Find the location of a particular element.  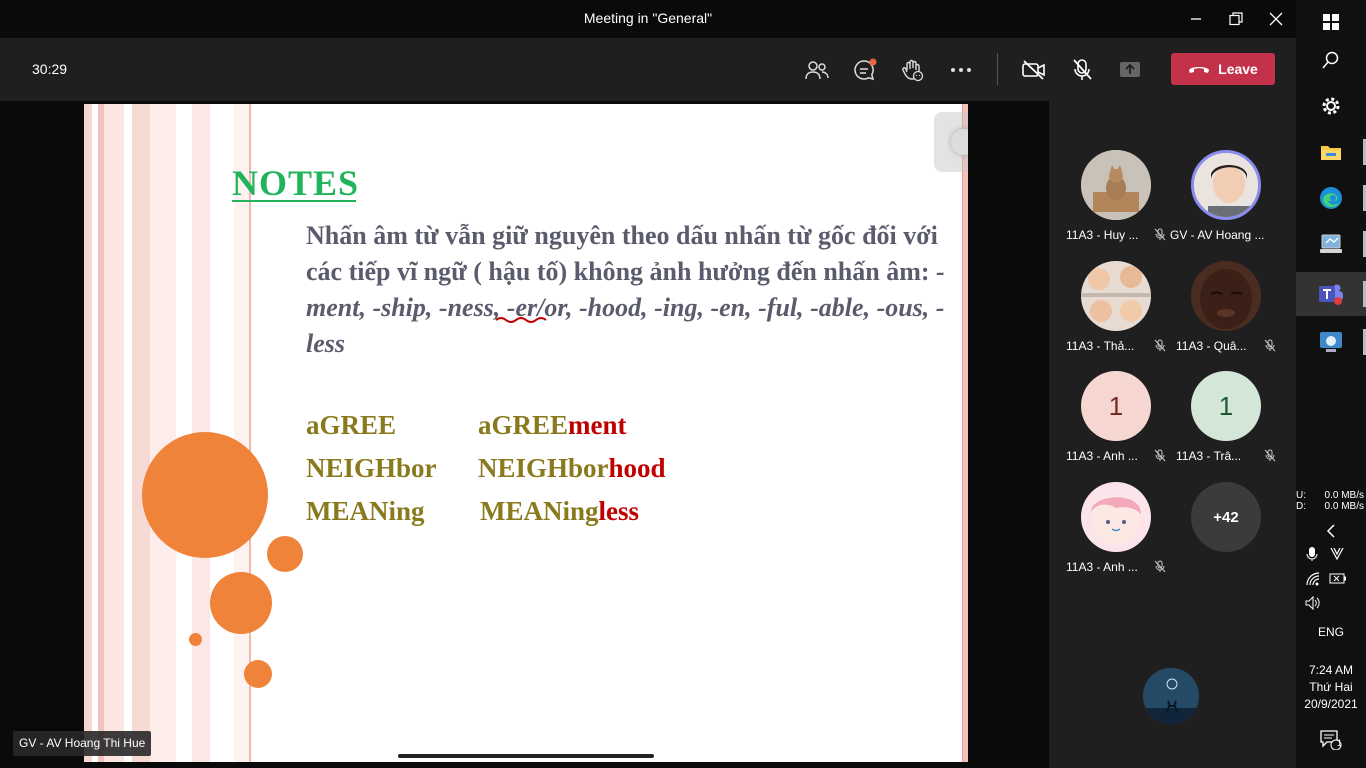

minimize-button is located at coordinates (1196, 19).